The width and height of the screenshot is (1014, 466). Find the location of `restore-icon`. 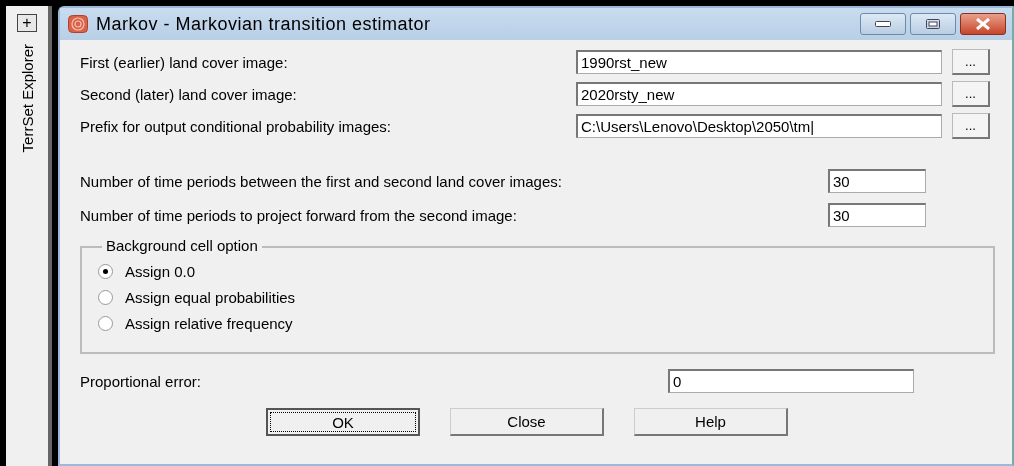

restore-icon is located at coordinates (933, 24).